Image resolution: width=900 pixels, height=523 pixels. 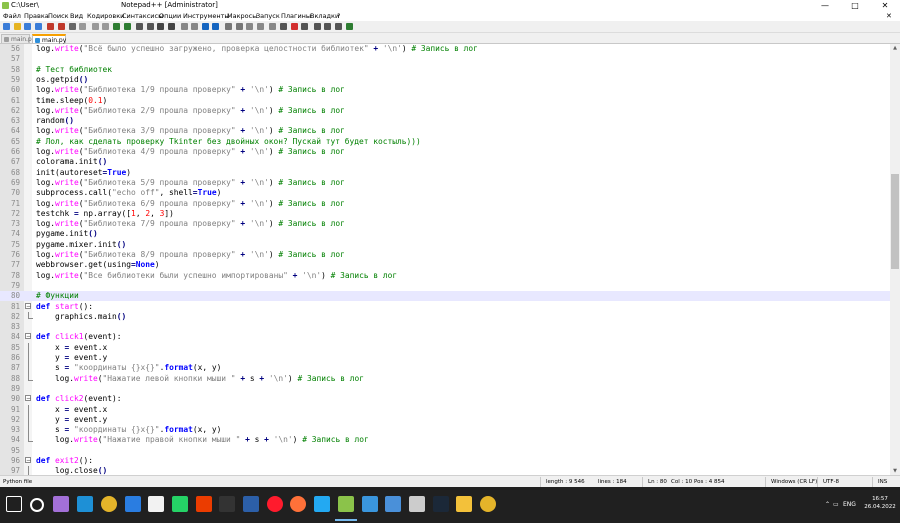 I want to click on scroll-up-icon: ▲, so click(x=895, y=48).